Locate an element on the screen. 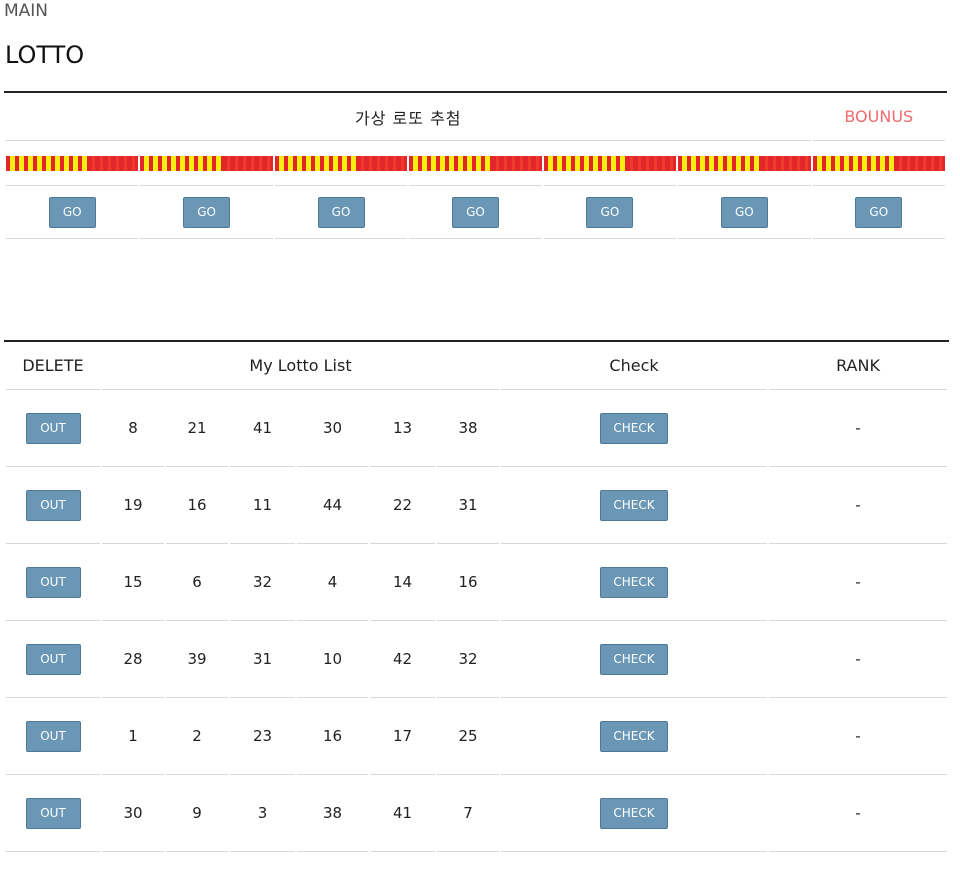  header-my-lotto-list: My Lotto List is located at coordinates (301, 366).